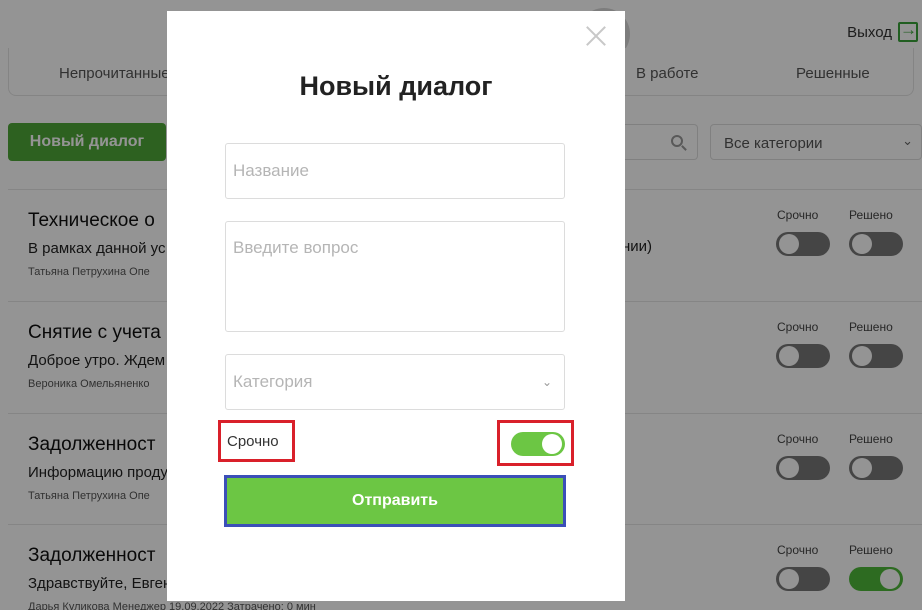 Image resolution: width=922 pixels, height=610 pixels. Describe the element at coordinates (395, 382) in the screenshot. I see `category-select: Категория ⌄` at that location.